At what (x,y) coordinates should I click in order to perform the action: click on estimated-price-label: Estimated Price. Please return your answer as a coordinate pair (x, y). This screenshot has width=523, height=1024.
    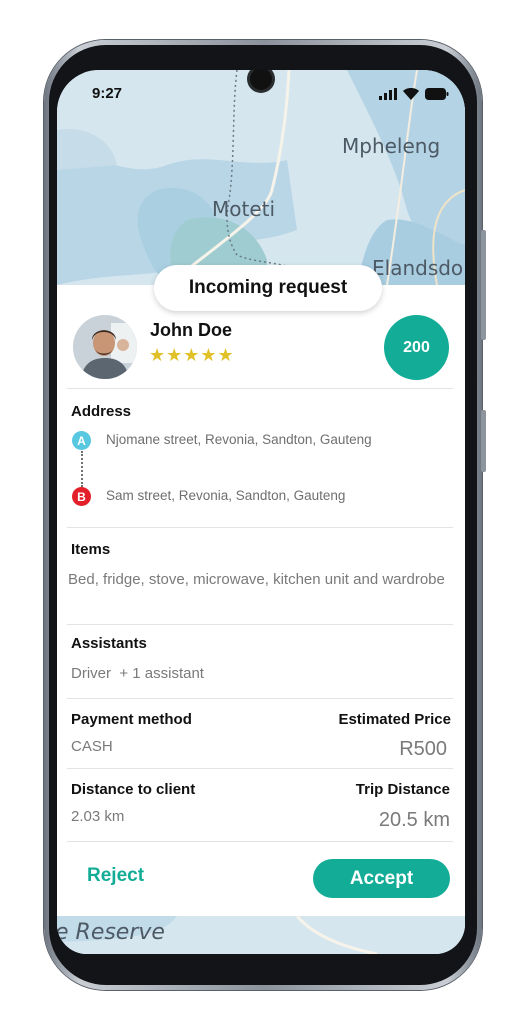
    Looking at the image, I should click on (394, 719).